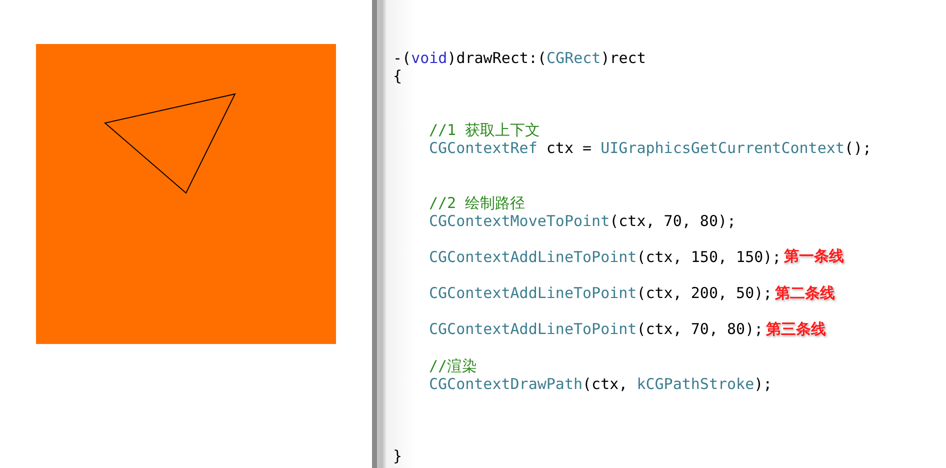  I want to click on code-line: CGContextDrawPath(ctx, kCGPathStroke);, so click(600, 383).